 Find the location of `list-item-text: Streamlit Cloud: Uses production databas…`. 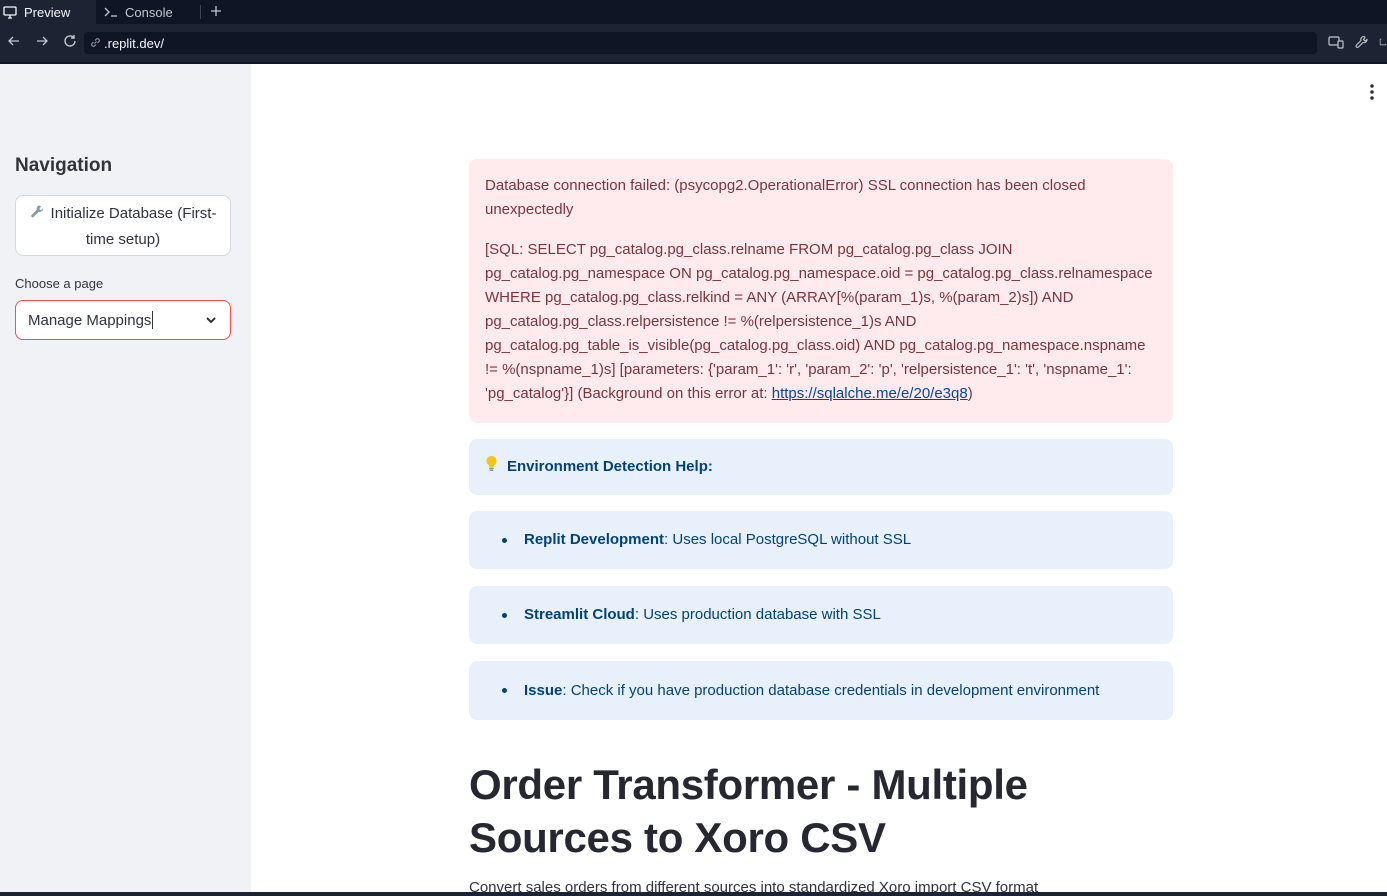

list-item-text: Streamlit Cloud: Uses production databas… is located at coordinates (702, 615).